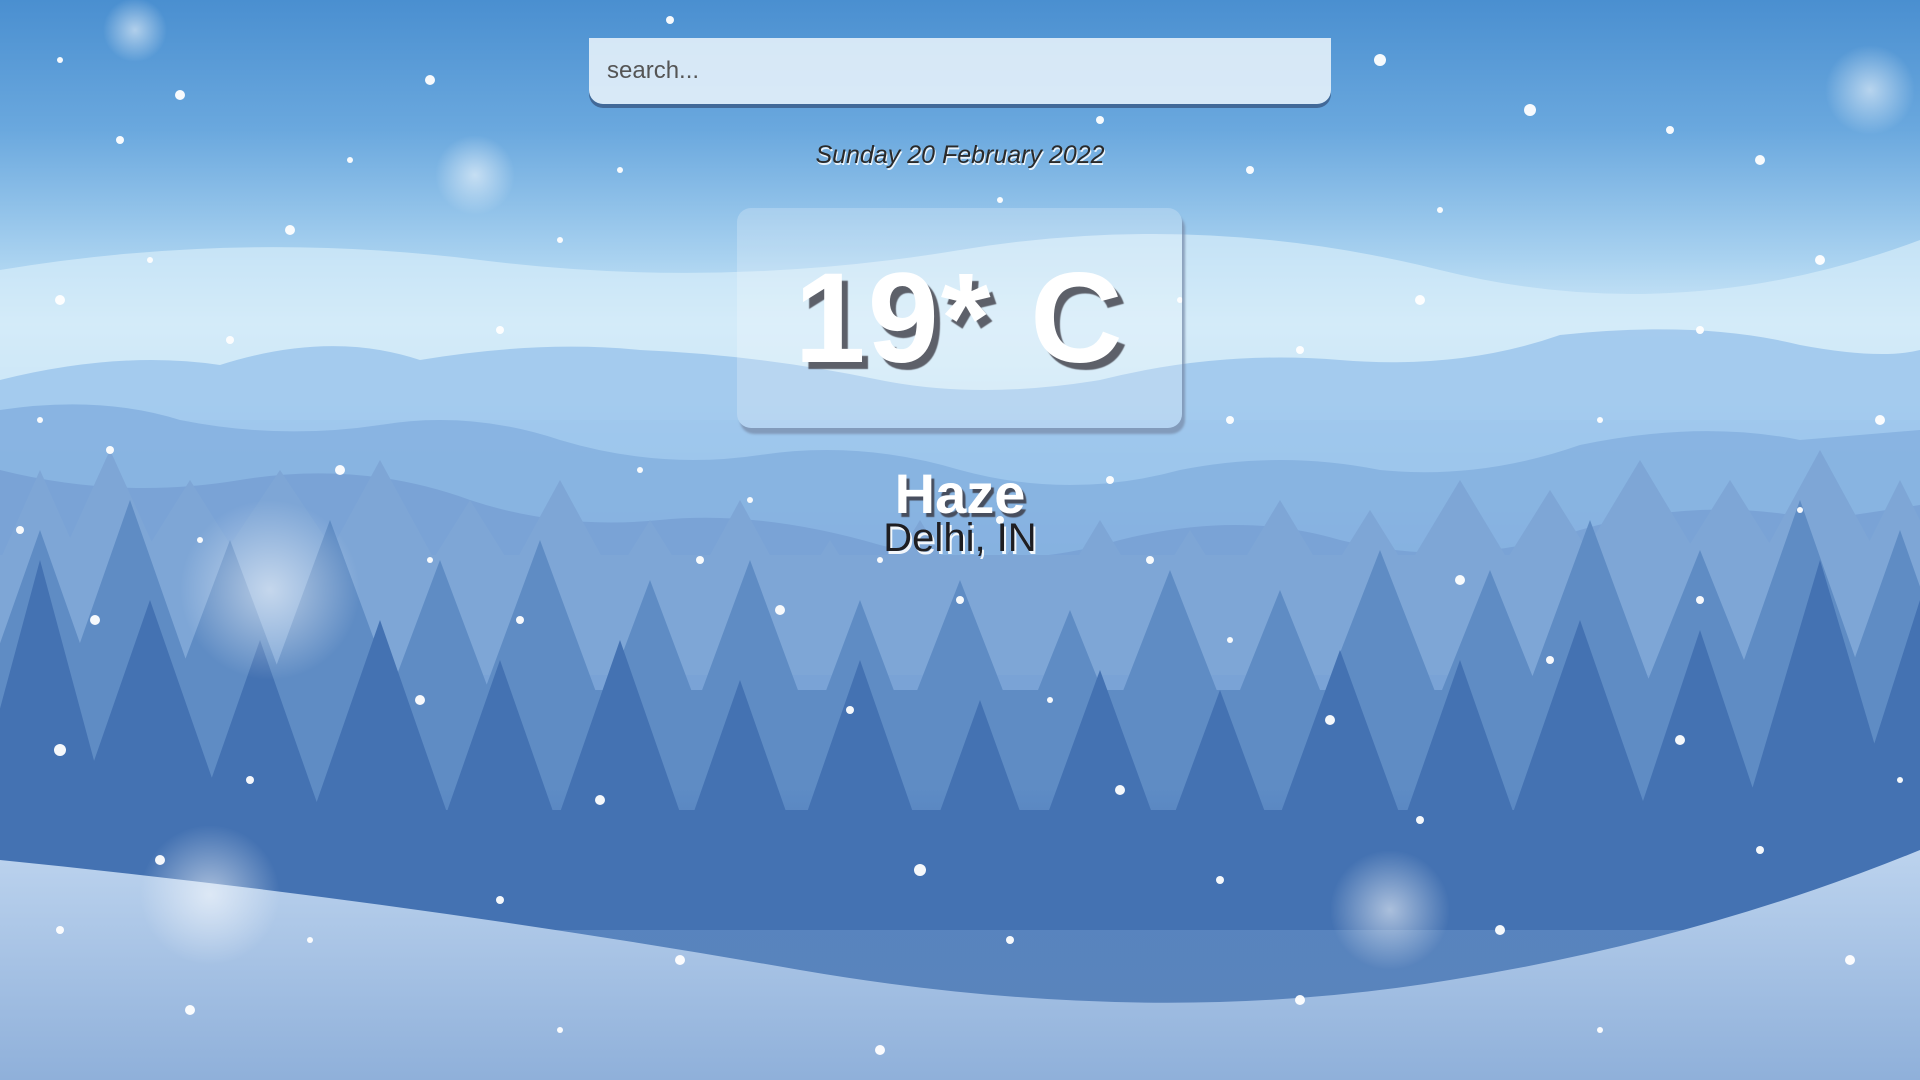  What do you see at coordinates (960, 155) in the screenshot?
I see `current-date: Sunday 20 February 2022` at bounding box center [960, 155].